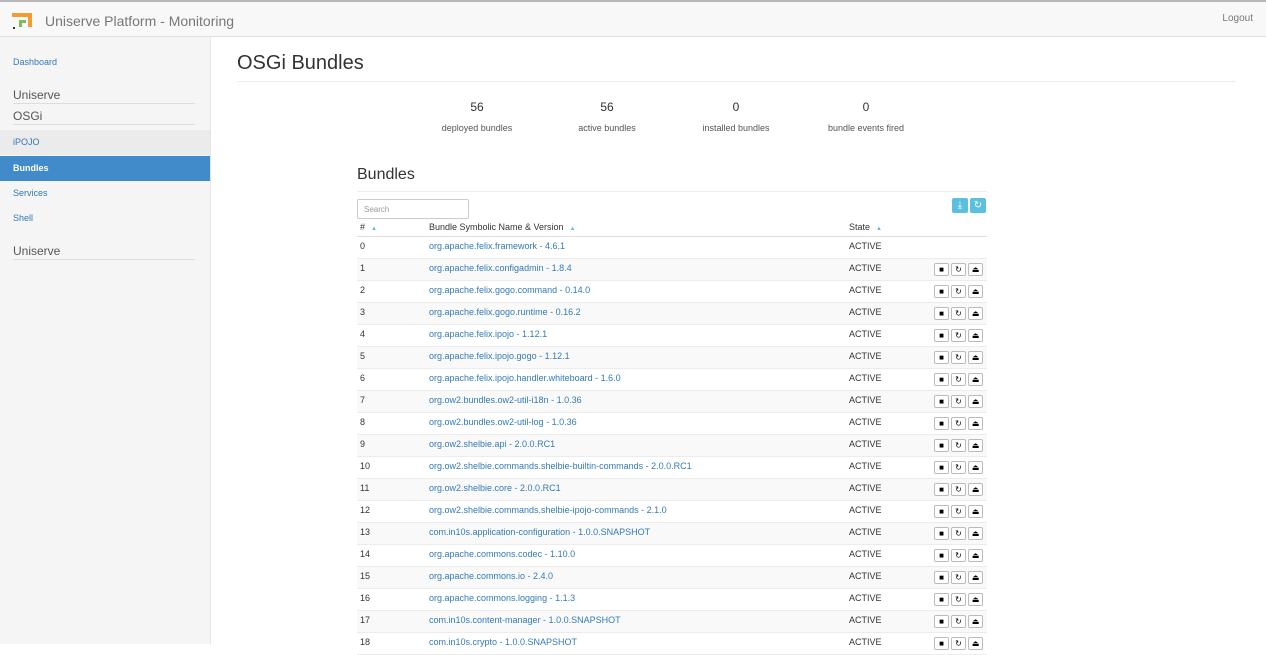 The height and width of the screenshot is (655, 1266). Describe the element at coordinates (365, 642) in the screenshot. I see `bundle-id: 18` at that location.